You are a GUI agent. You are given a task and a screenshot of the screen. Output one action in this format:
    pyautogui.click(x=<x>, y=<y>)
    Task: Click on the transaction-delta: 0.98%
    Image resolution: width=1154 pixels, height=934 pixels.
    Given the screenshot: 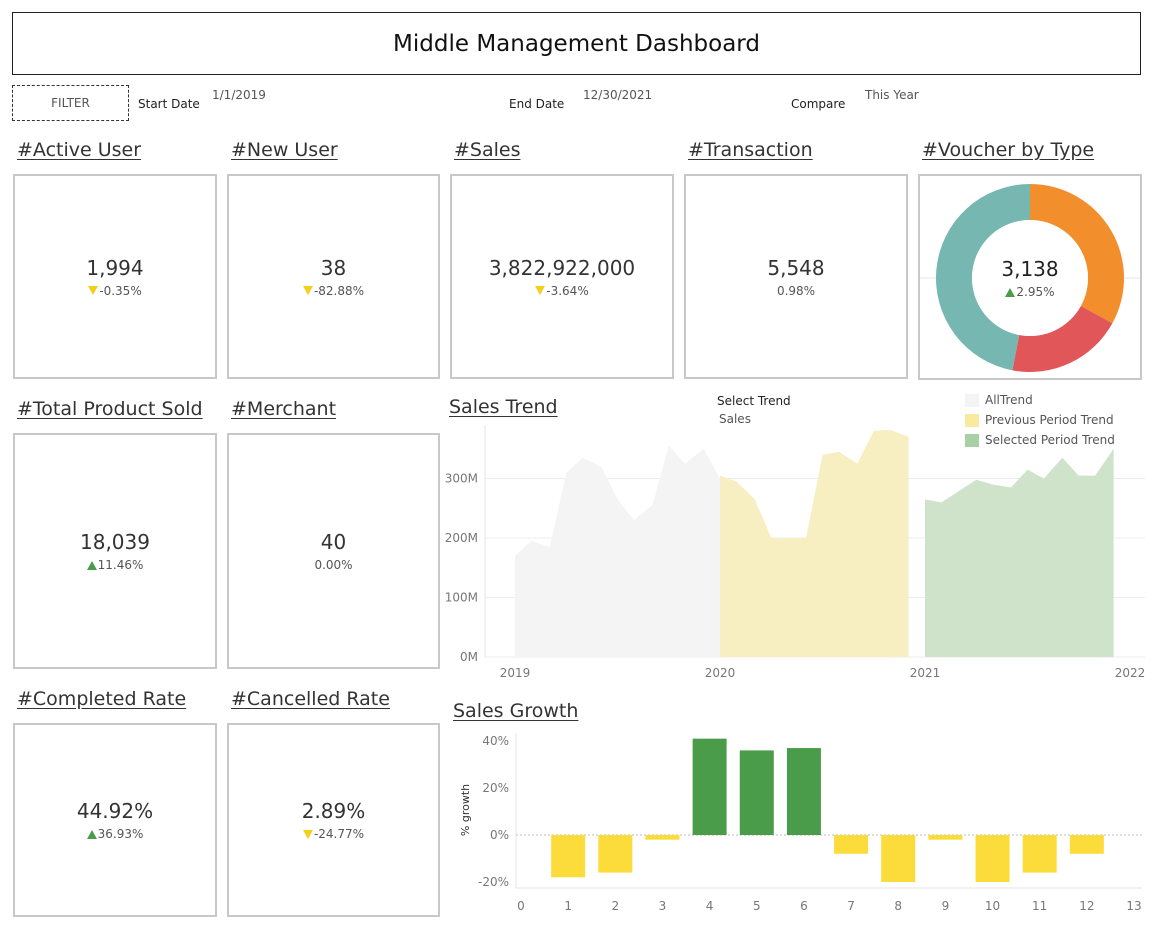 What is the action you would take?
    pyautogui.click(x=796, y=290)
    